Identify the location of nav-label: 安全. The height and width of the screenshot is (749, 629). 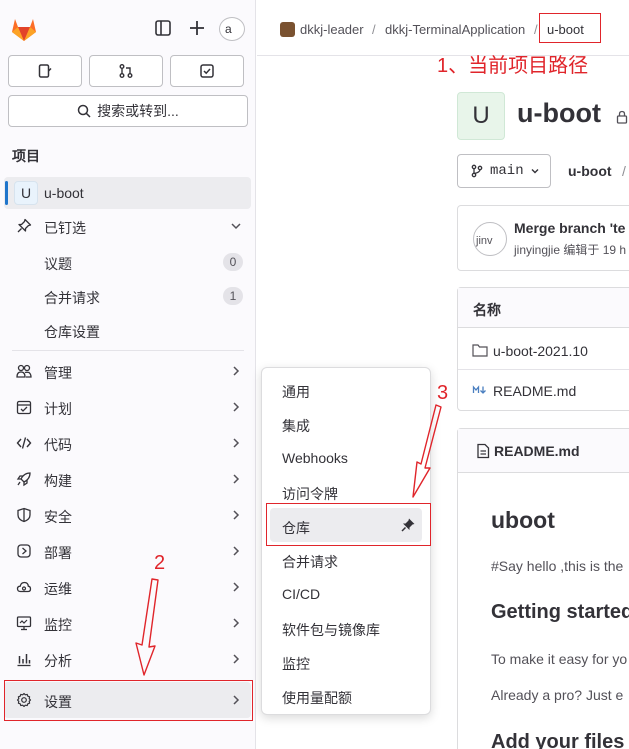
(58, 517).